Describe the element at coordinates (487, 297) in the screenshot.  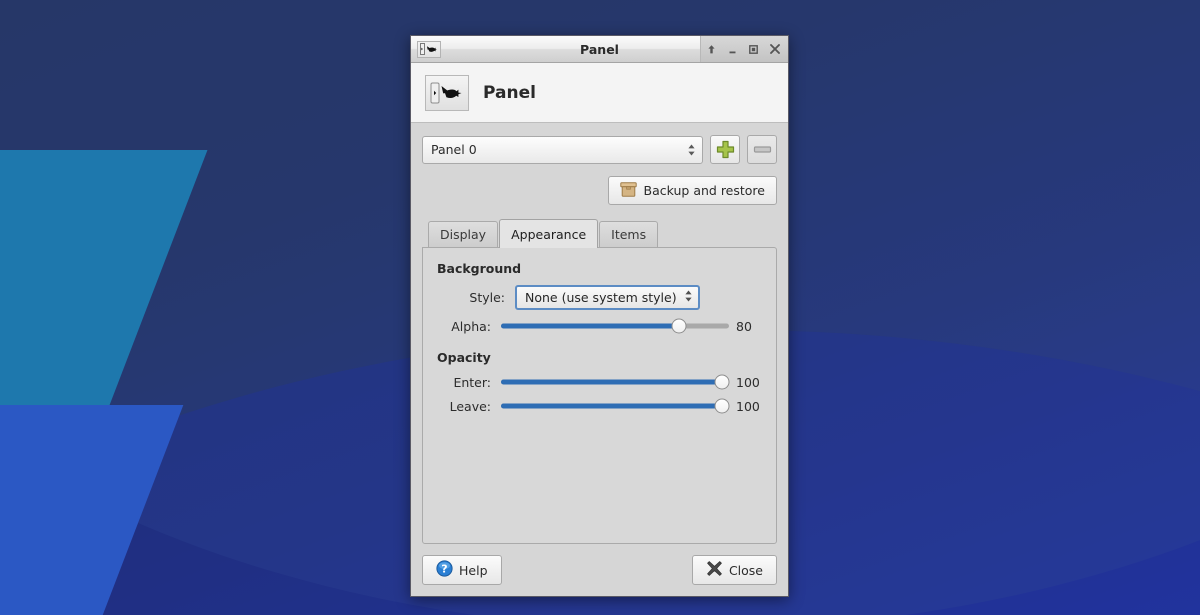
I see `style-label: Style:` at that location.